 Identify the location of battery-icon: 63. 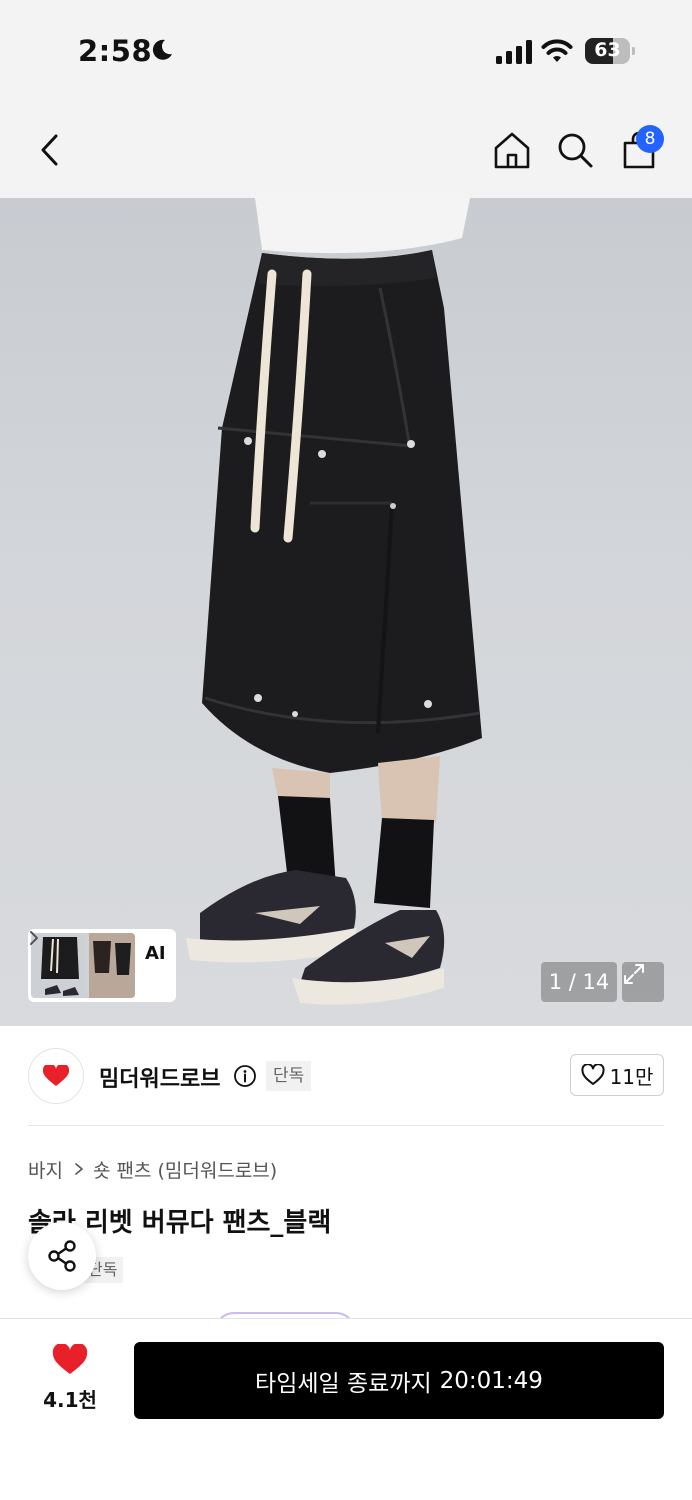
(610, 51).